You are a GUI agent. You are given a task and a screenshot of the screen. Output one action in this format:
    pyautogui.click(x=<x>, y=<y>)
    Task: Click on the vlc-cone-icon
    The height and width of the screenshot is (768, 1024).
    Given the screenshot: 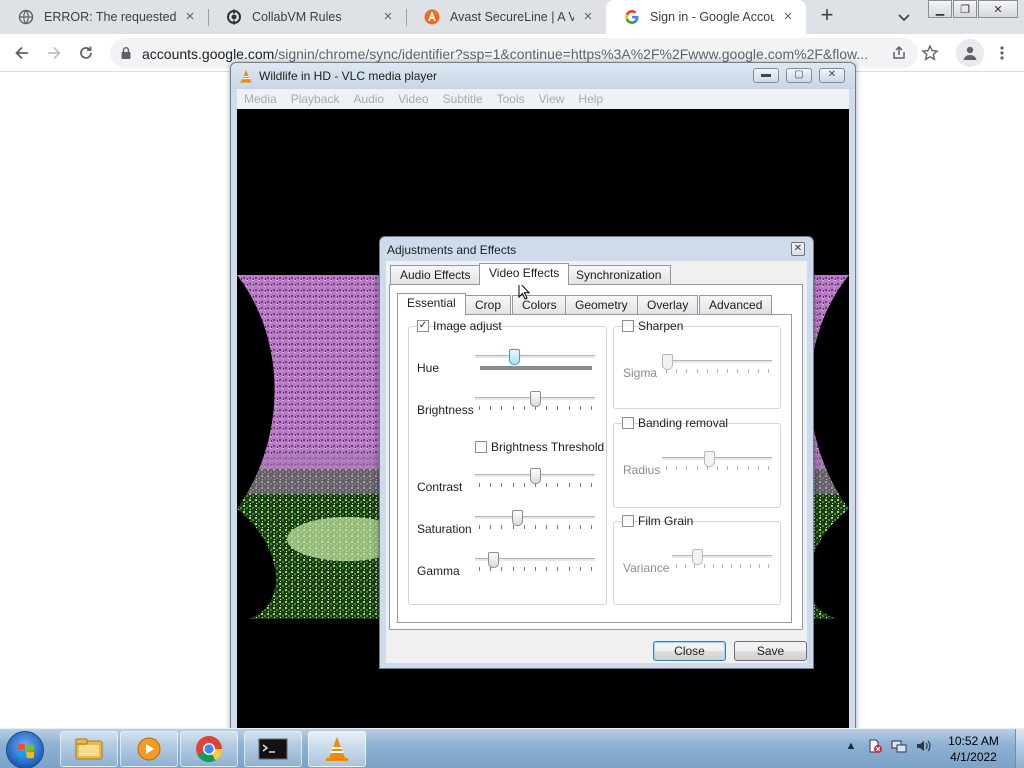 What is the action you would take?
    pyautogui.click(x=246, y=76)
    